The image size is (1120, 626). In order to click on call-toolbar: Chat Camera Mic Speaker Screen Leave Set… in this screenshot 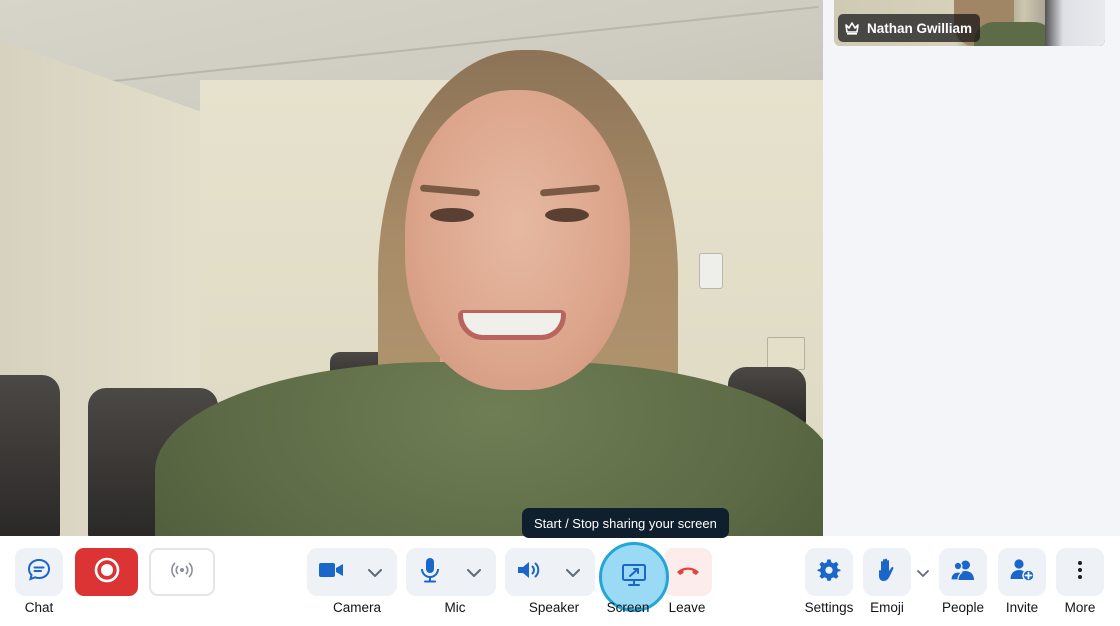, I will do `click(560, 581)`.